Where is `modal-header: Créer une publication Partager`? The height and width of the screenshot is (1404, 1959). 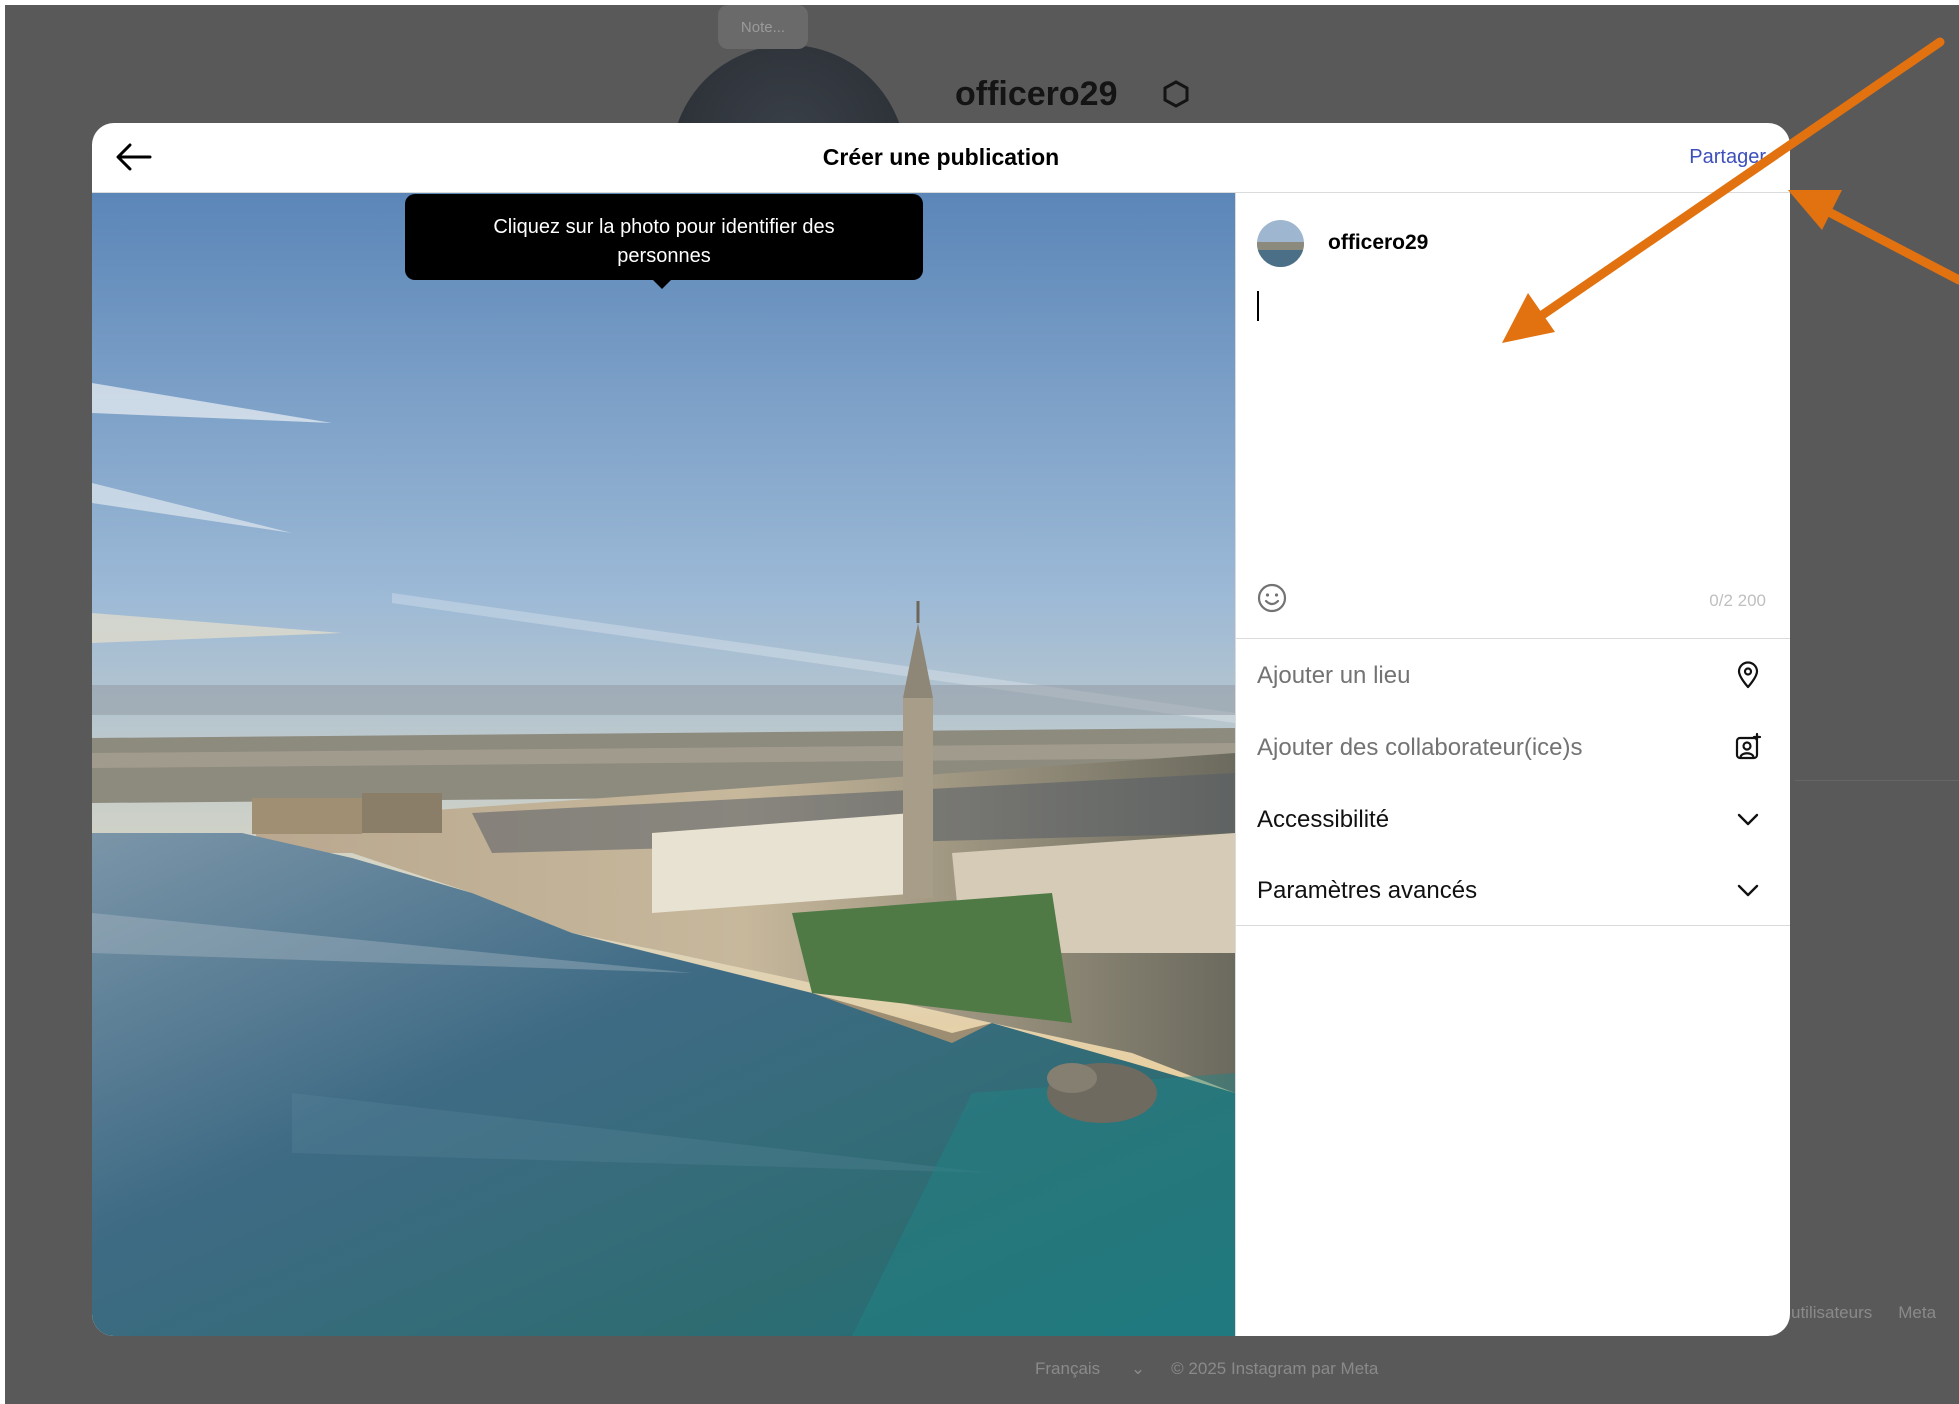 modal-header: Créer une publication Partager is located at coordinates (941, 158).